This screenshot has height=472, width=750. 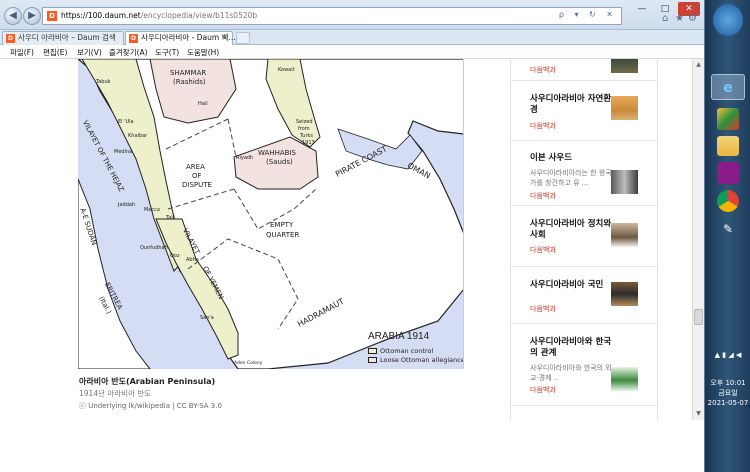 I want to click on related-card: 이븐 사우드 사우디아라비아라는 한 왕국가를 창건하고 유 ... 다음백과, so click(x=584, y=175).